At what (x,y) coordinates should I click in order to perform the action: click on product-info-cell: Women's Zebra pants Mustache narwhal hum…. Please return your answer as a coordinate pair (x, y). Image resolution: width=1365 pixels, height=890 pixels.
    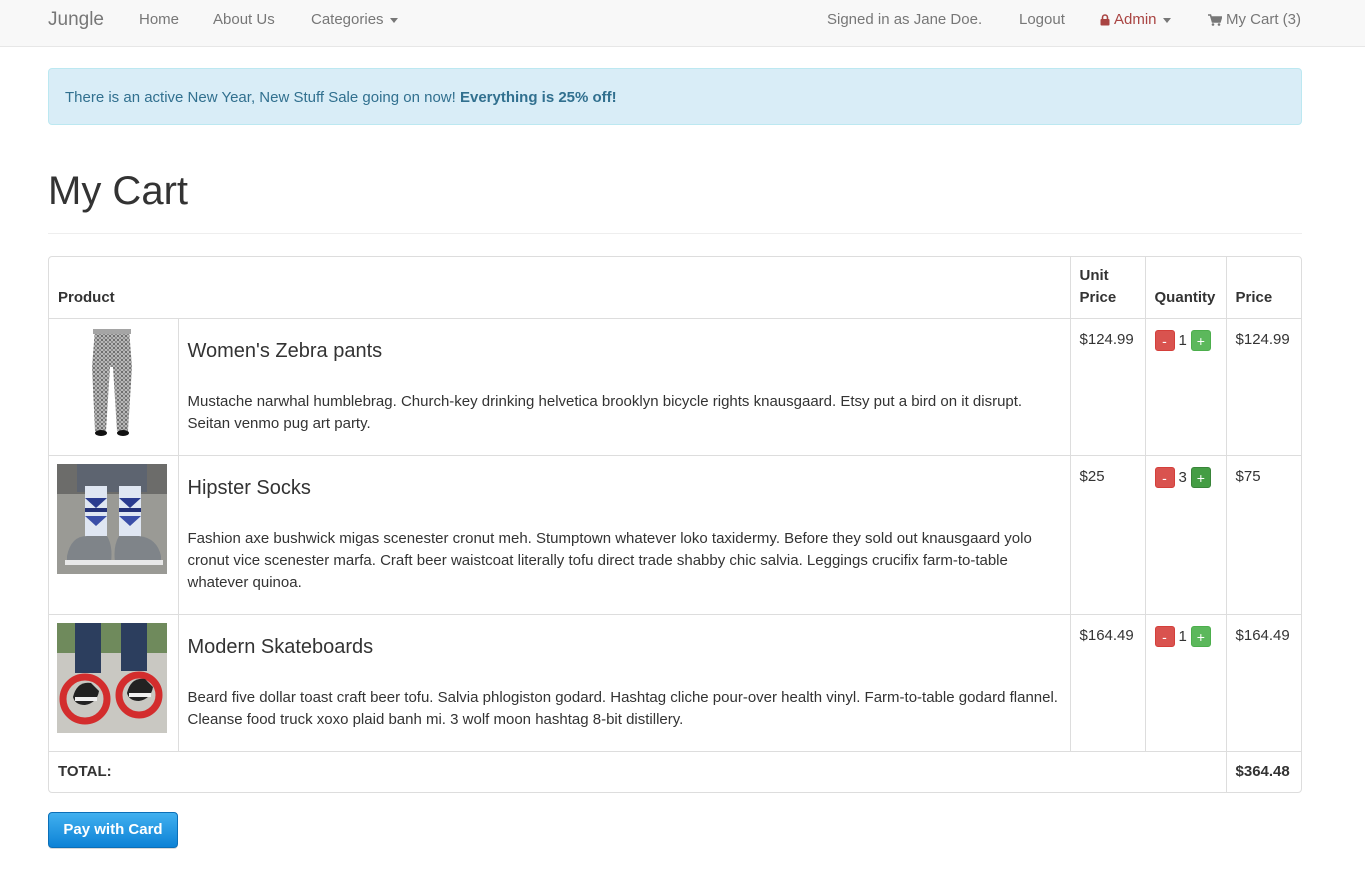
    Looking at the image, I should click on (624, 387).